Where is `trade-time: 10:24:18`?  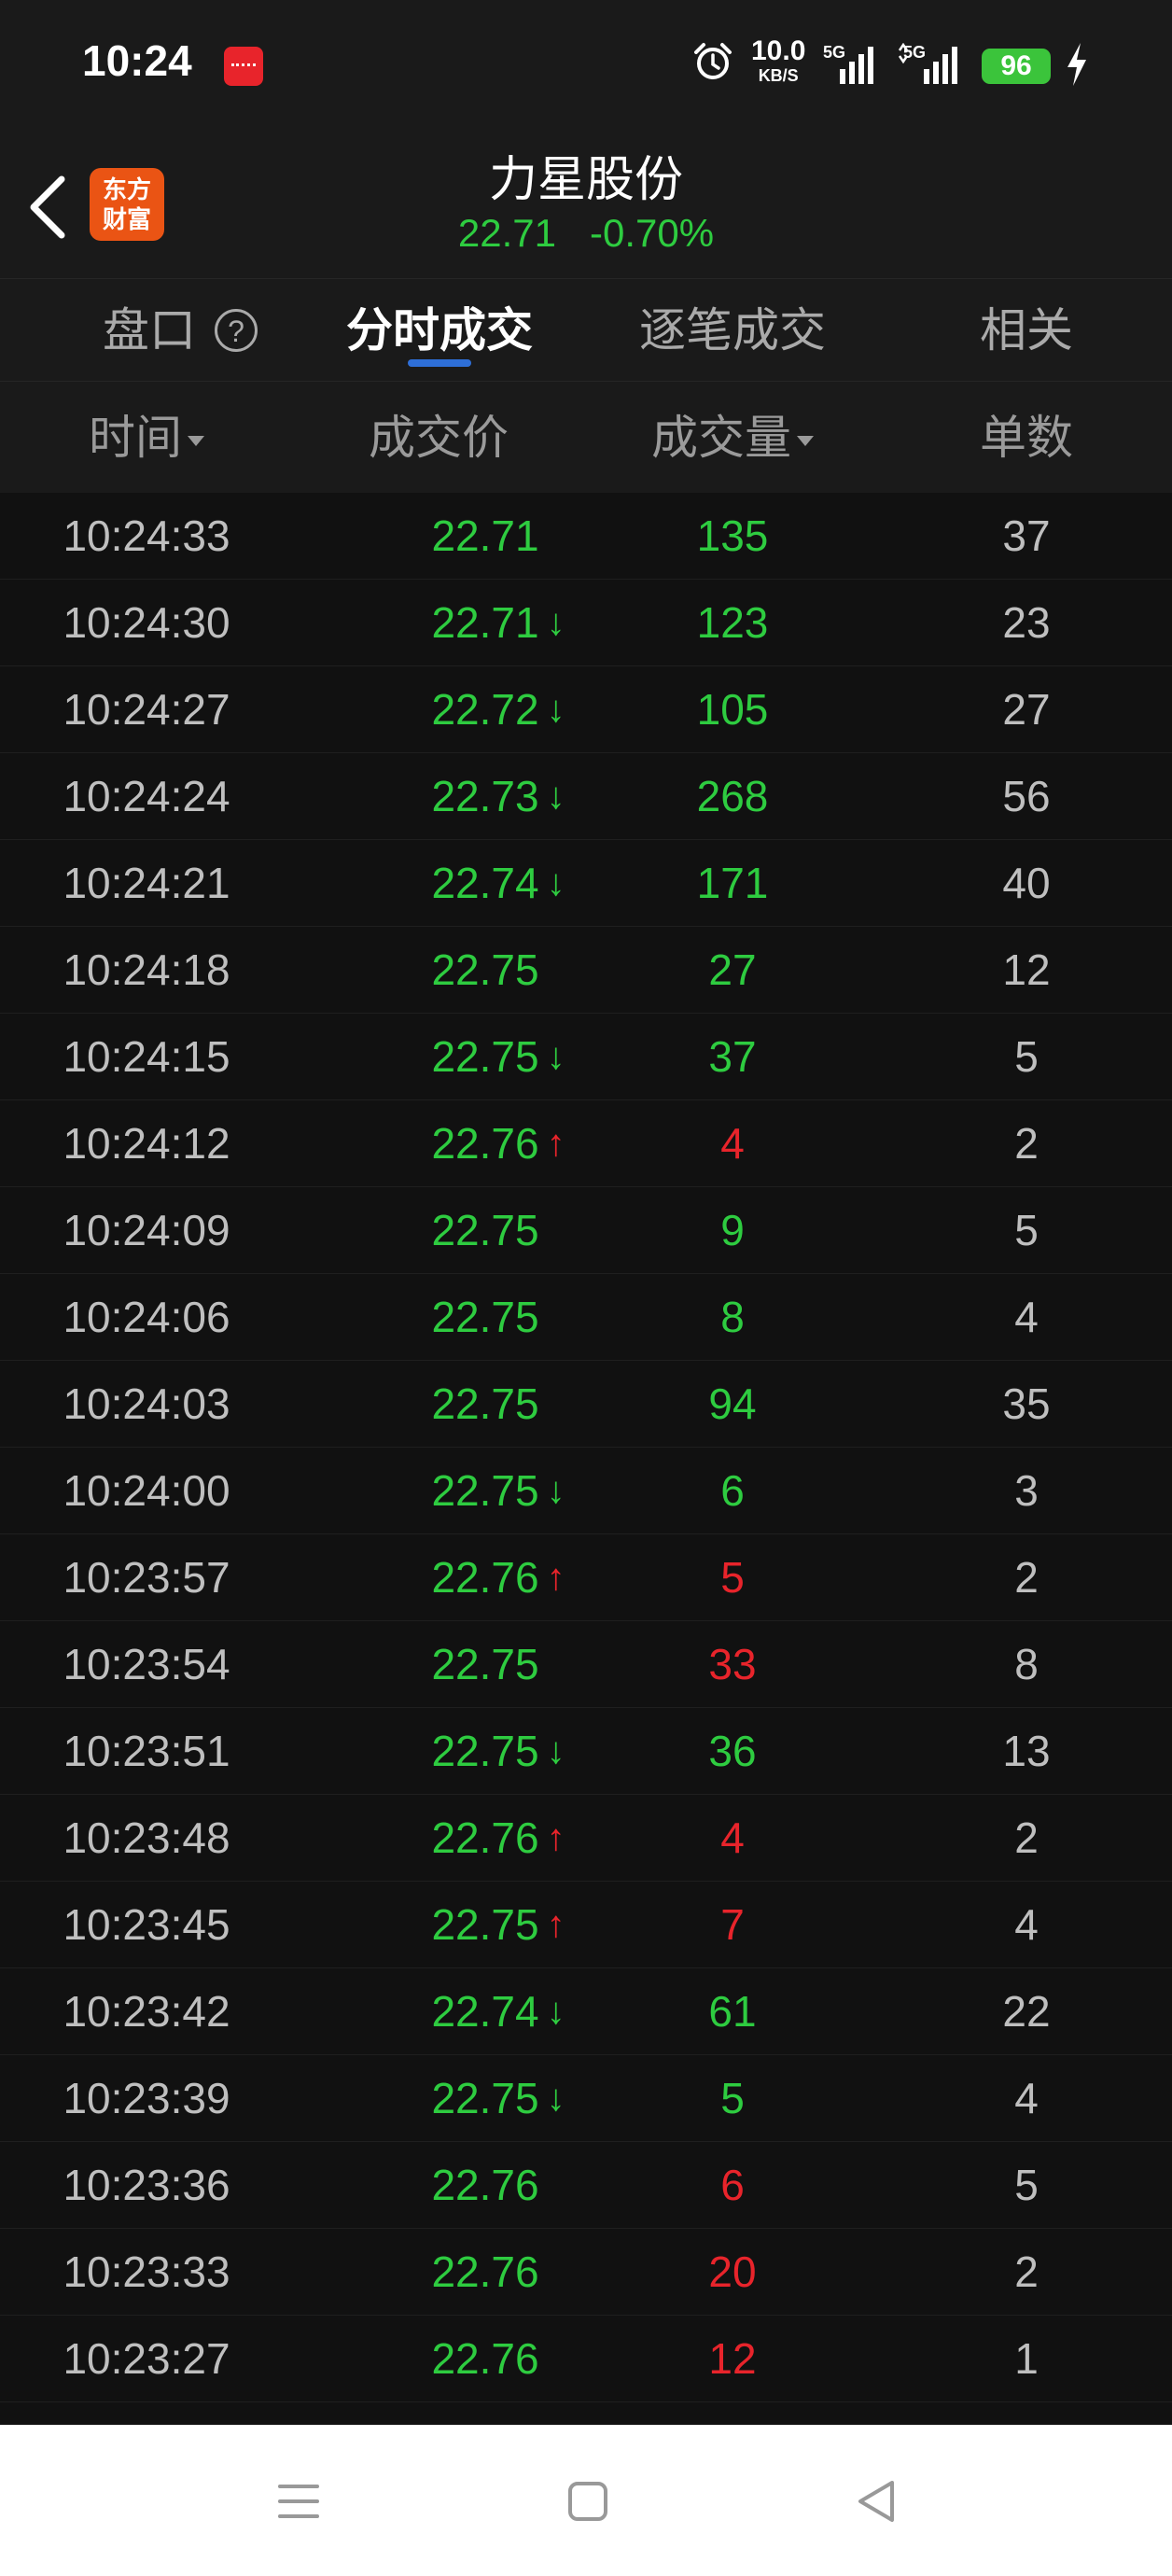
trade-time: 10:24:18 is located at coordinates (146, 969).